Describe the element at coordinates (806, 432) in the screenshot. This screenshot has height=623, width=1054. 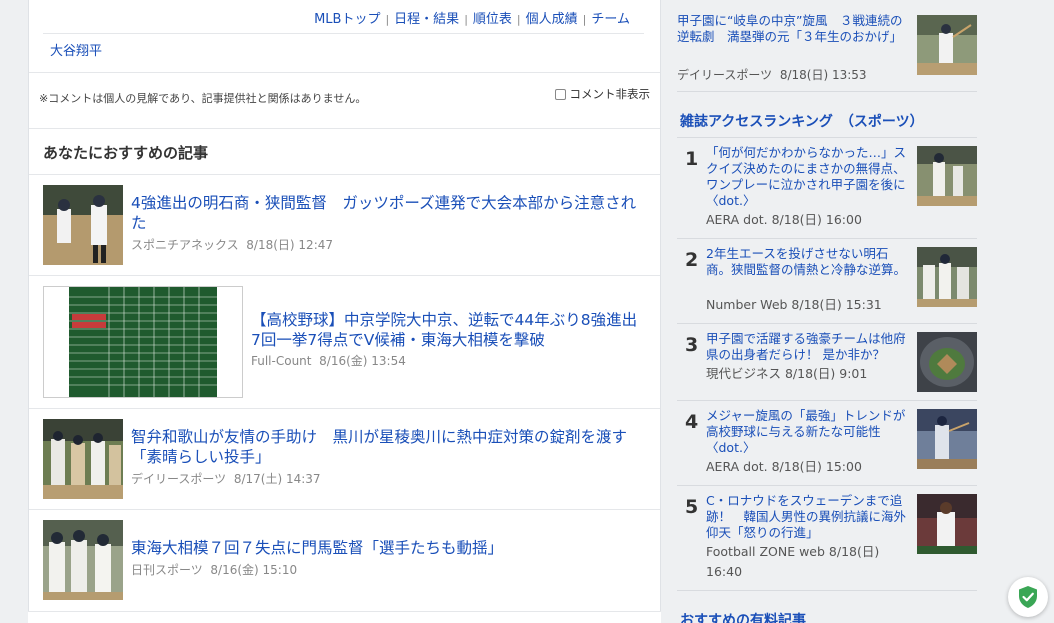
I see `ranking-title: メジャー旋風の「最強」トレンドが高校野球に与える新たな可能性〈dot.〉` at that location.